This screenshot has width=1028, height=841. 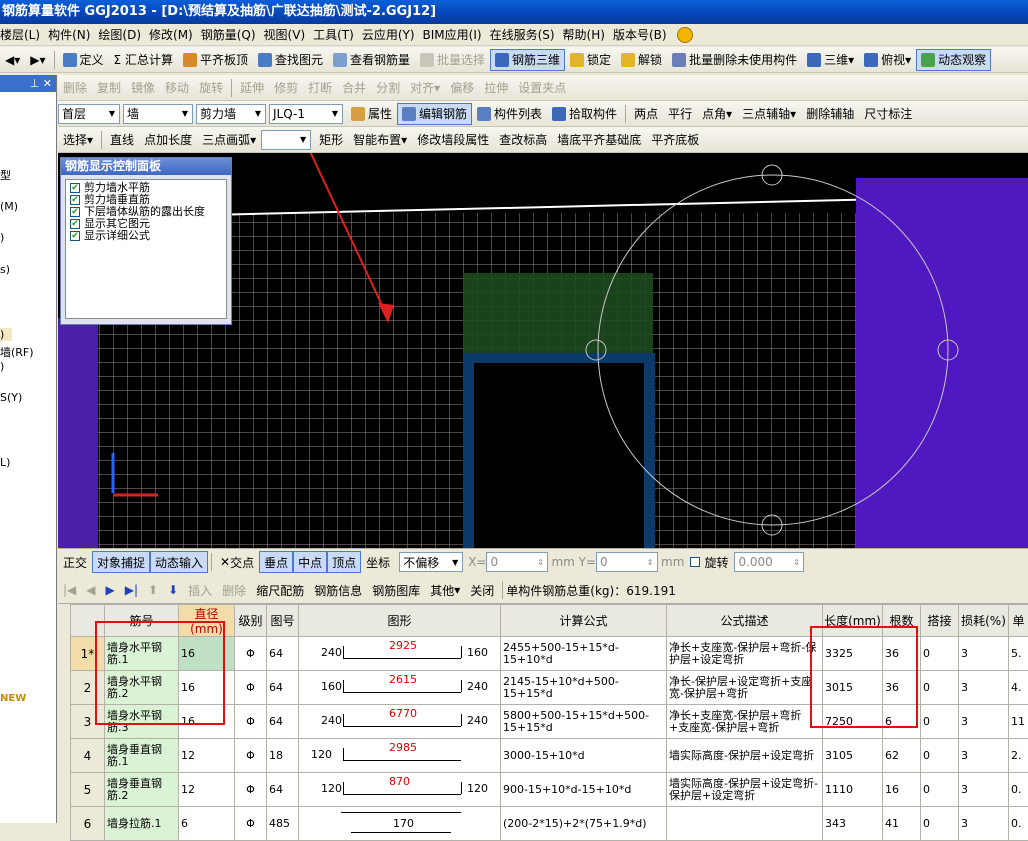 What do you see at coordinates (290, 60) in the screenshot?
I see `find-element-button: 查找图元` at bounding box center [290, 60].